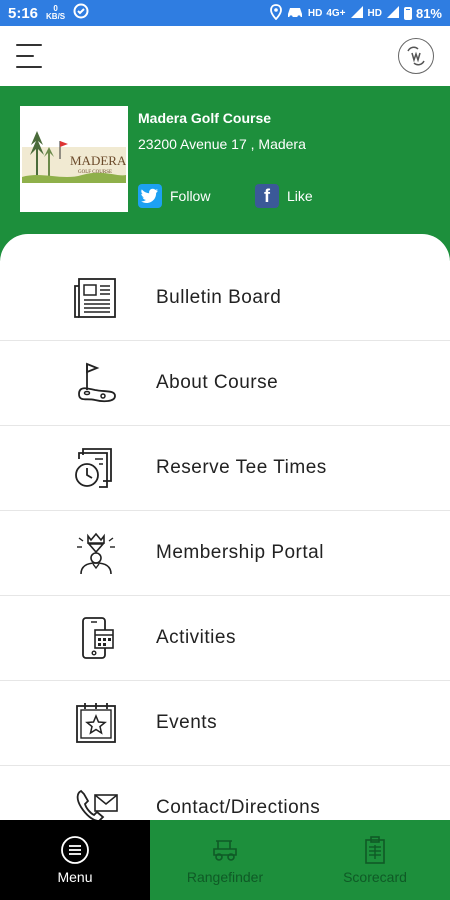 Image resolution: width=450 pixels, height=900 pixels. Describe the element at coordinates (205, 118) in the screenshot. I see `course-name: Madera Golf Course` at that location.